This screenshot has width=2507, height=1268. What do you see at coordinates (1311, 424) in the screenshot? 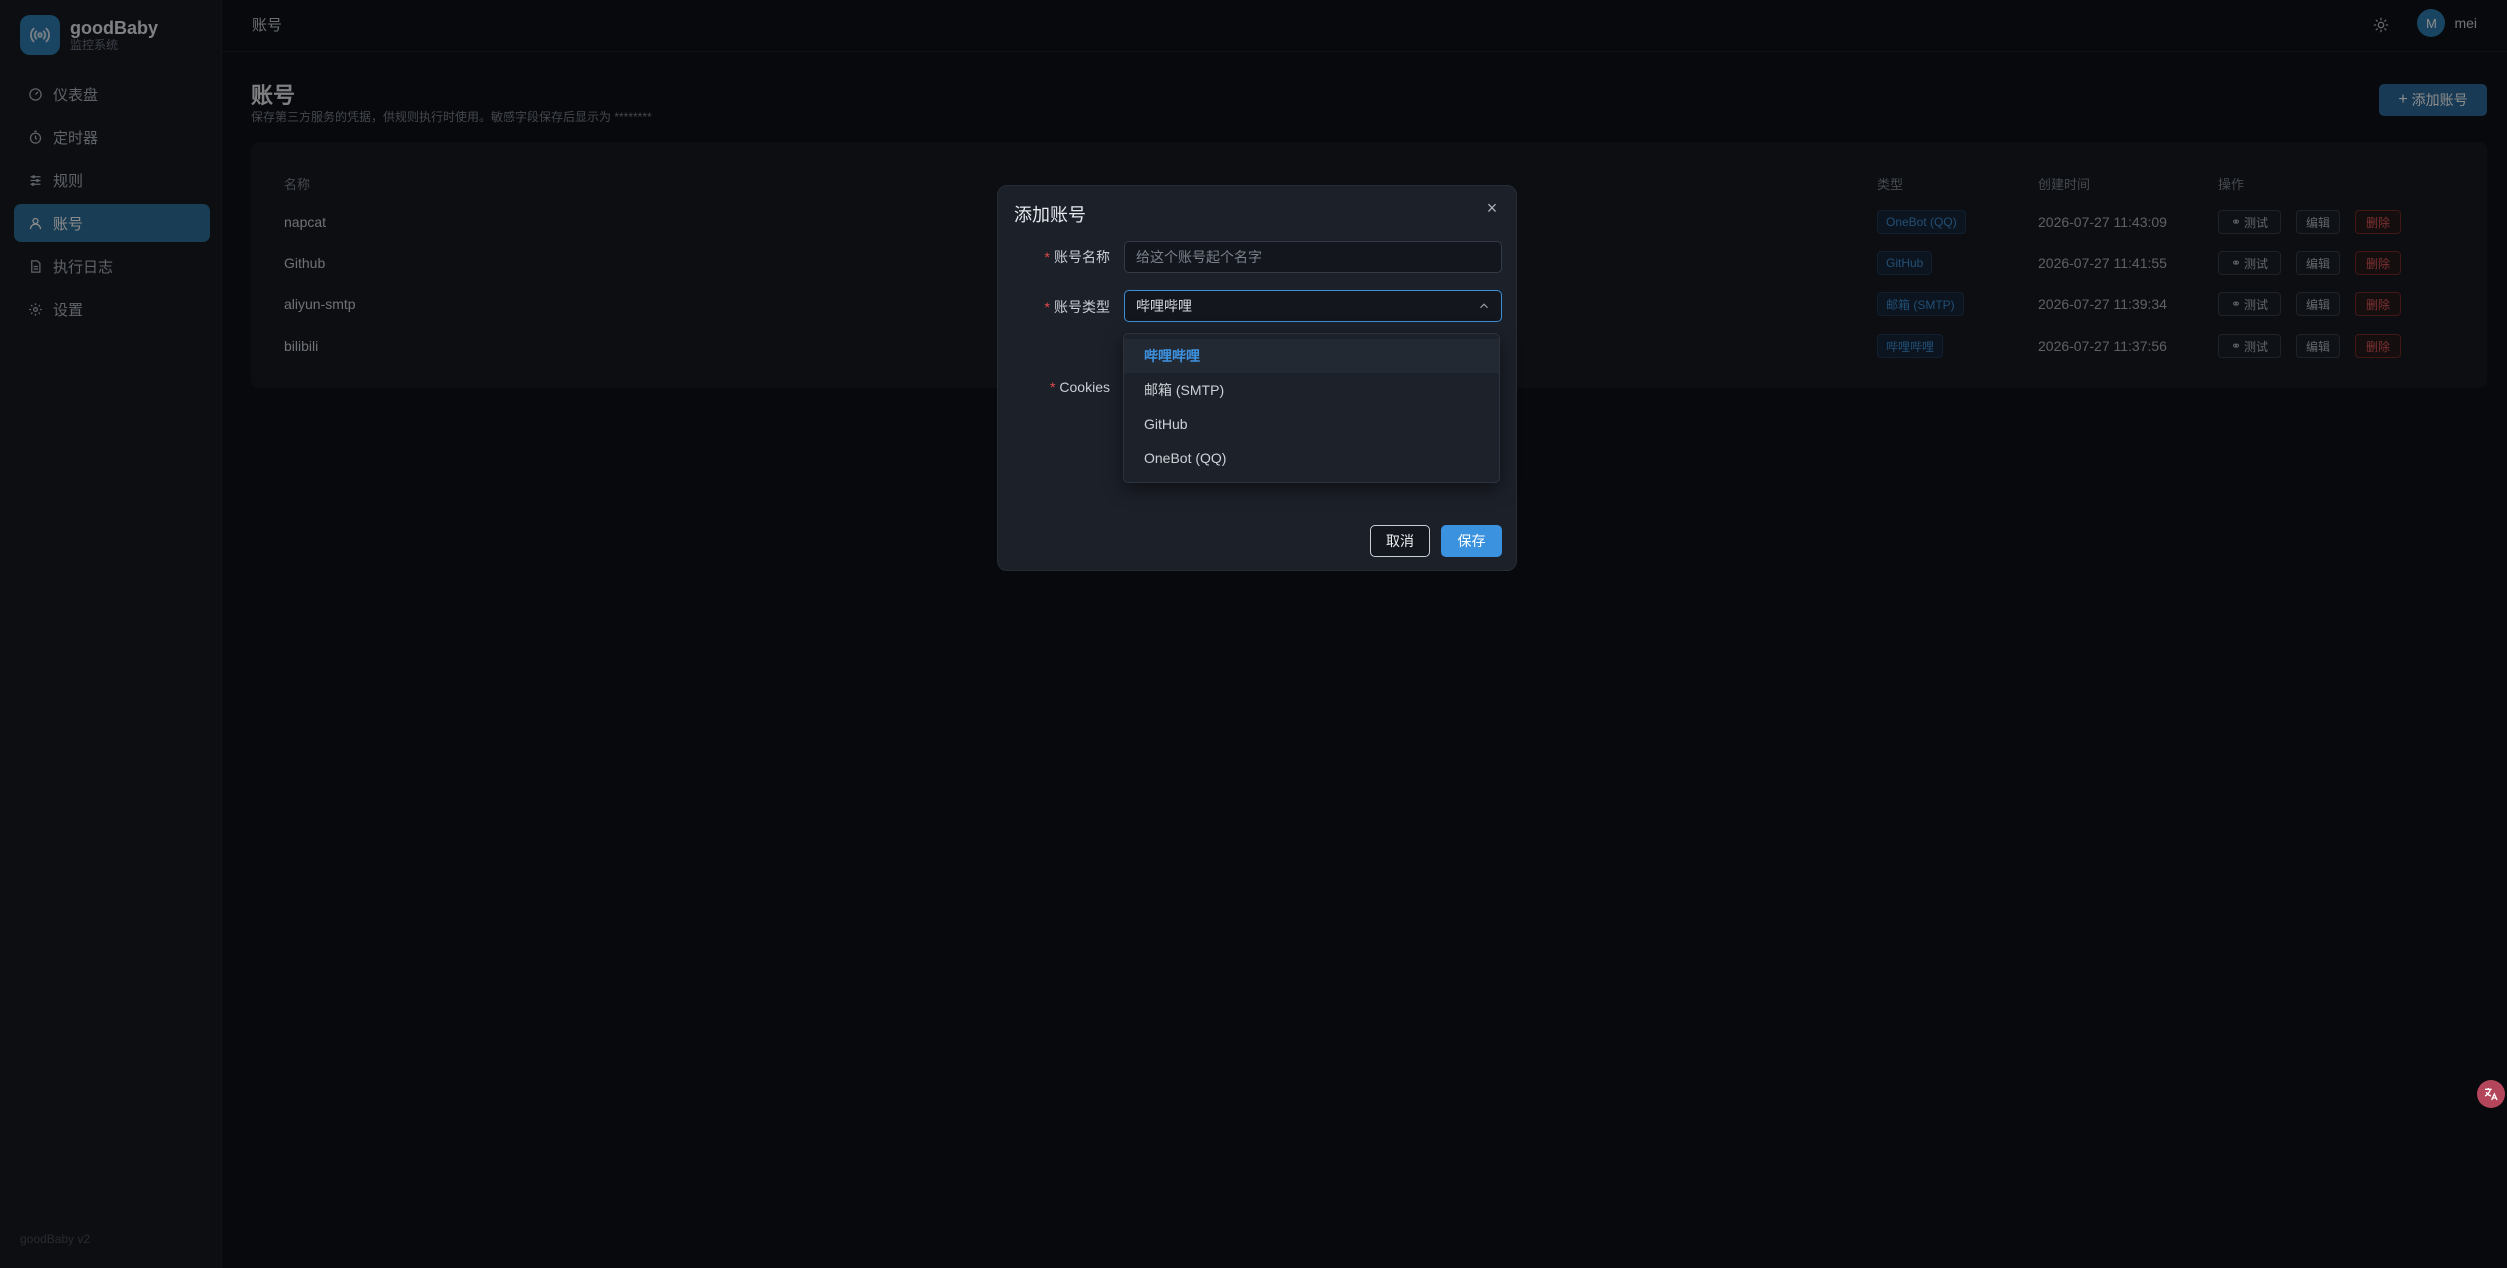
I see `dropdown-option-github: GitHub` at bounding box center [1311, 424].